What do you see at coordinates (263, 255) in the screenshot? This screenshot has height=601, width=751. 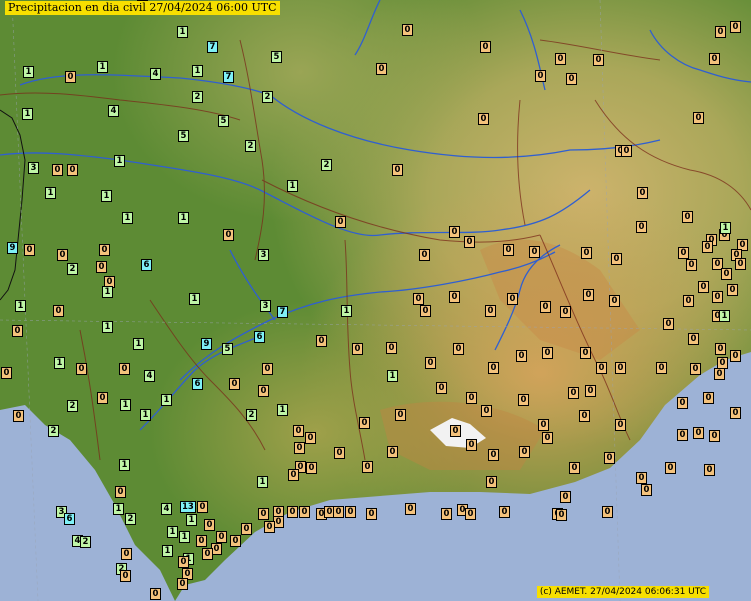 I see `station-value: 3` at bounding box center [263, 255].